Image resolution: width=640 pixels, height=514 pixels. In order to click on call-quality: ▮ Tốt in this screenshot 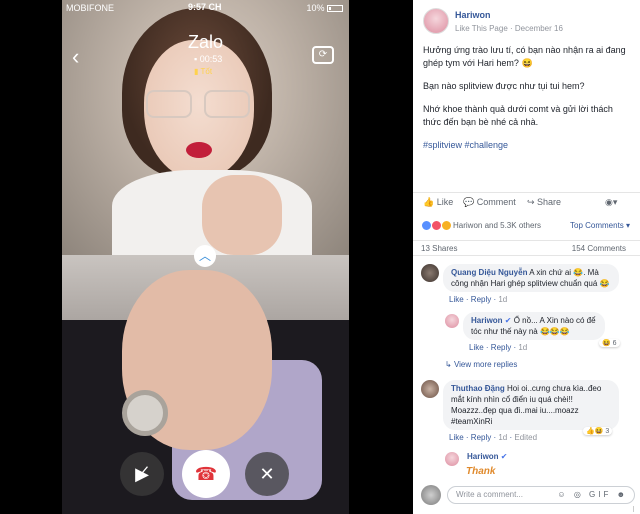, I will do `click(203, 71)`.